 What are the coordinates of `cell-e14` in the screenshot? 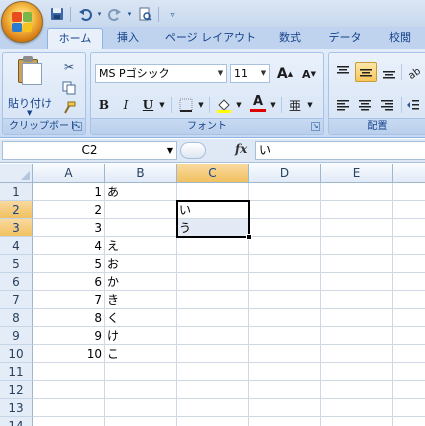 It's located at (357, 421).